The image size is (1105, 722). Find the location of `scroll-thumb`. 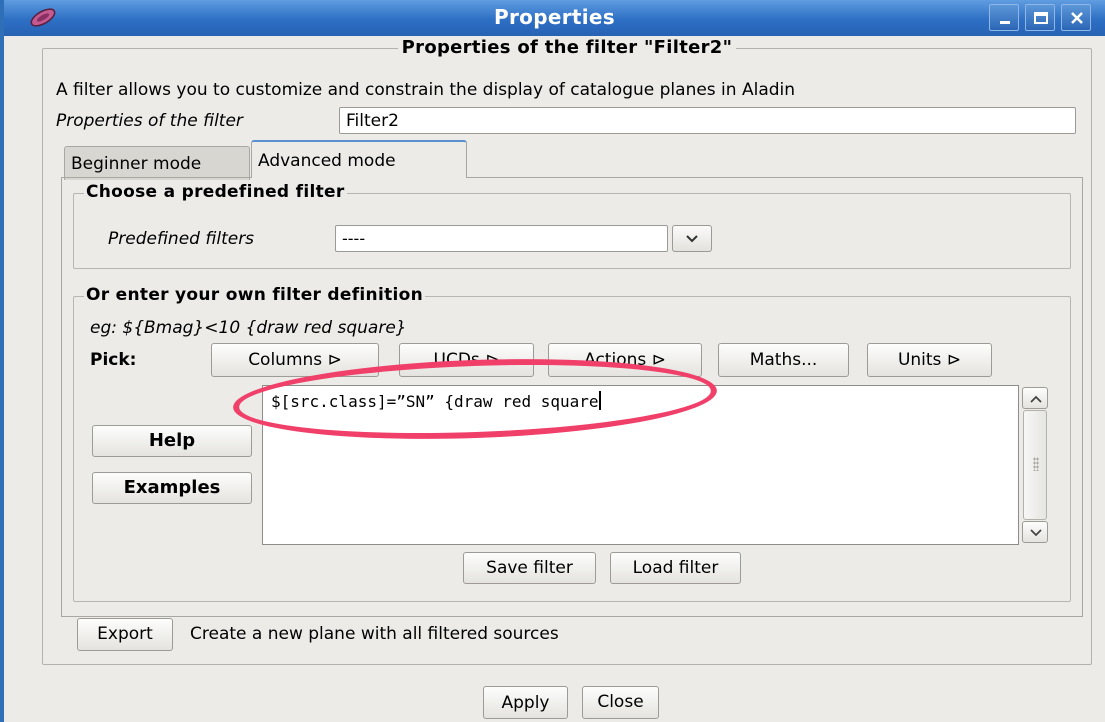

scroll-thumb is located at coordinates (1035, 465).